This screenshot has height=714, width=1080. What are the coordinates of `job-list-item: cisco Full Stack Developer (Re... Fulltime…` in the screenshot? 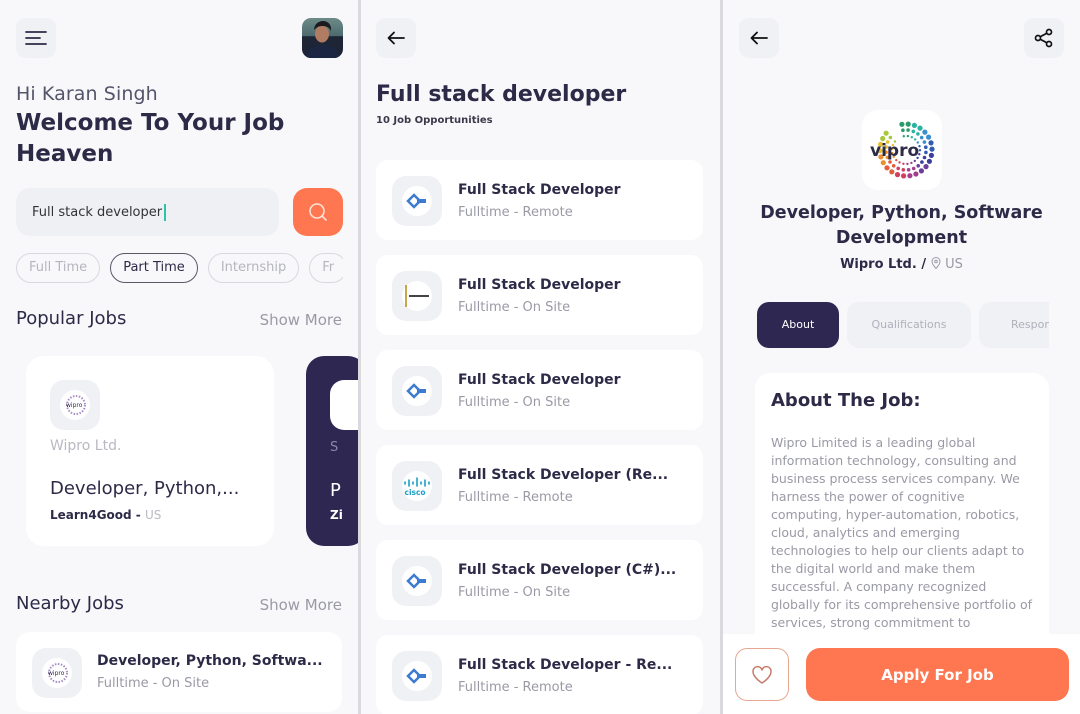 It's located at (539, 485).